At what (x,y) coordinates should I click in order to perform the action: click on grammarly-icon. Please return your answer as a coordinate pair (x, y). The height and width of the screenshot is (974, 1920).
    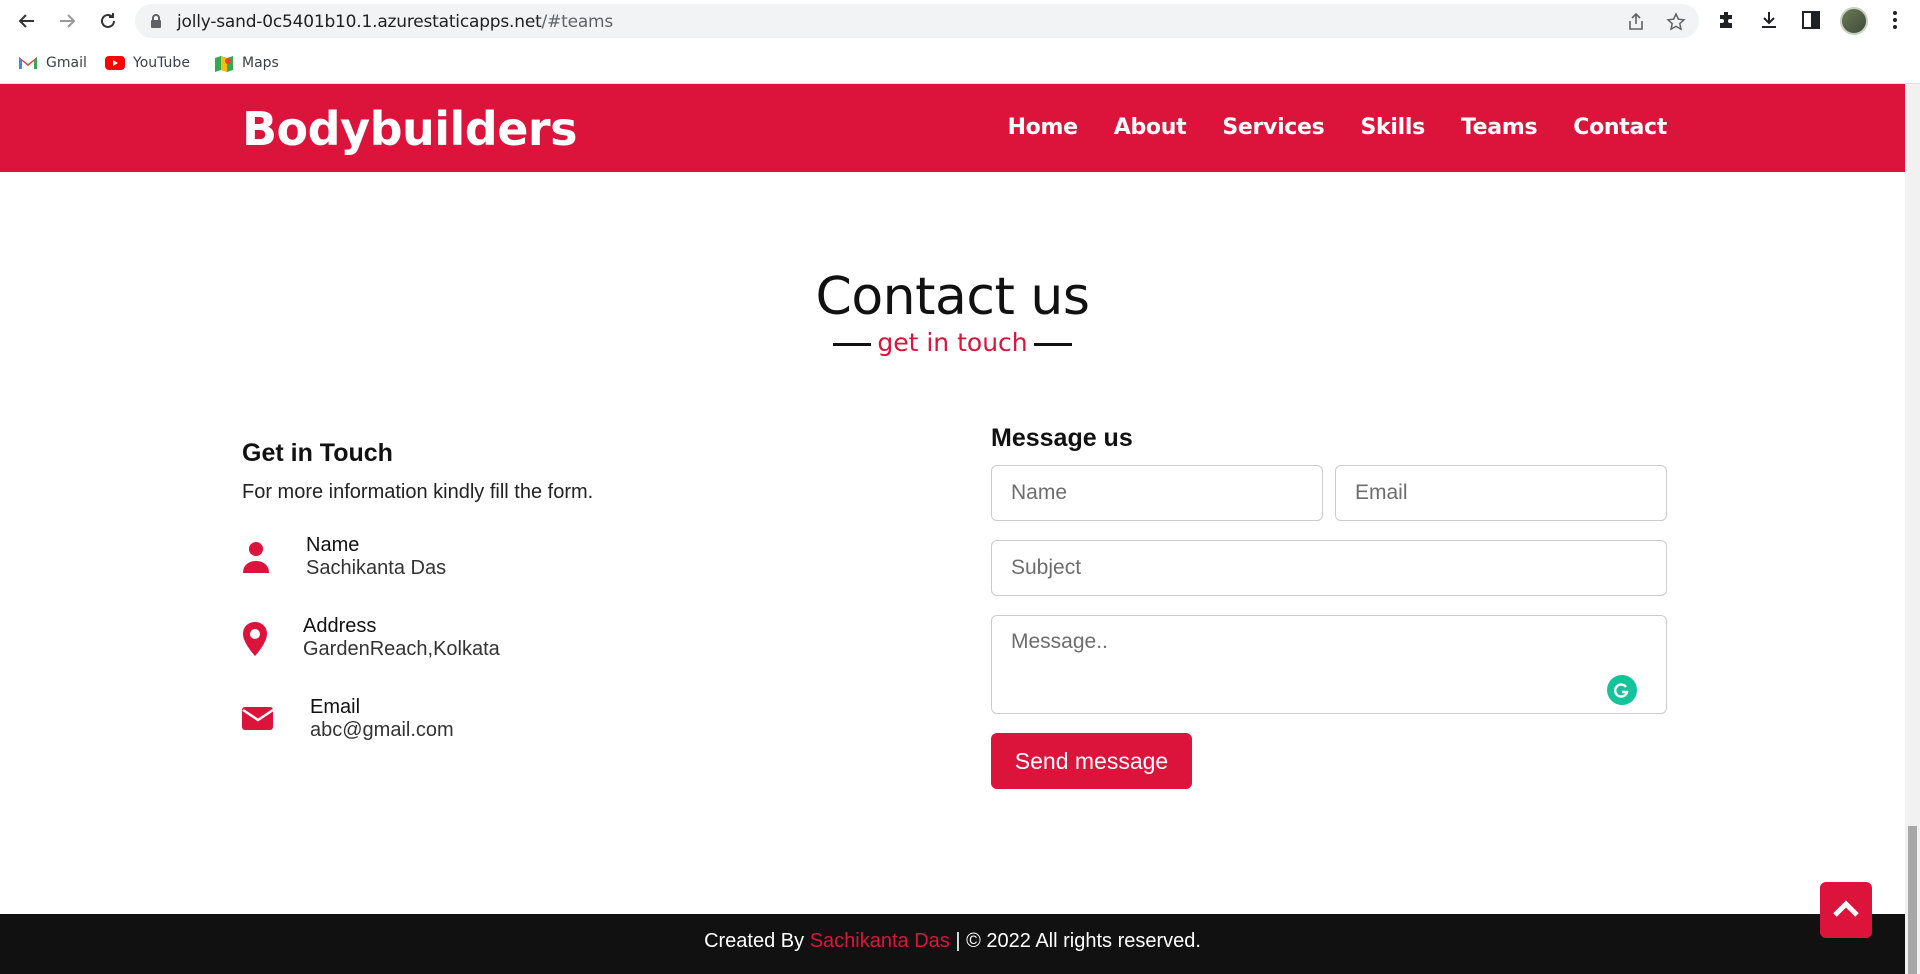
    Looking at the image, I should click on (1622, 690).